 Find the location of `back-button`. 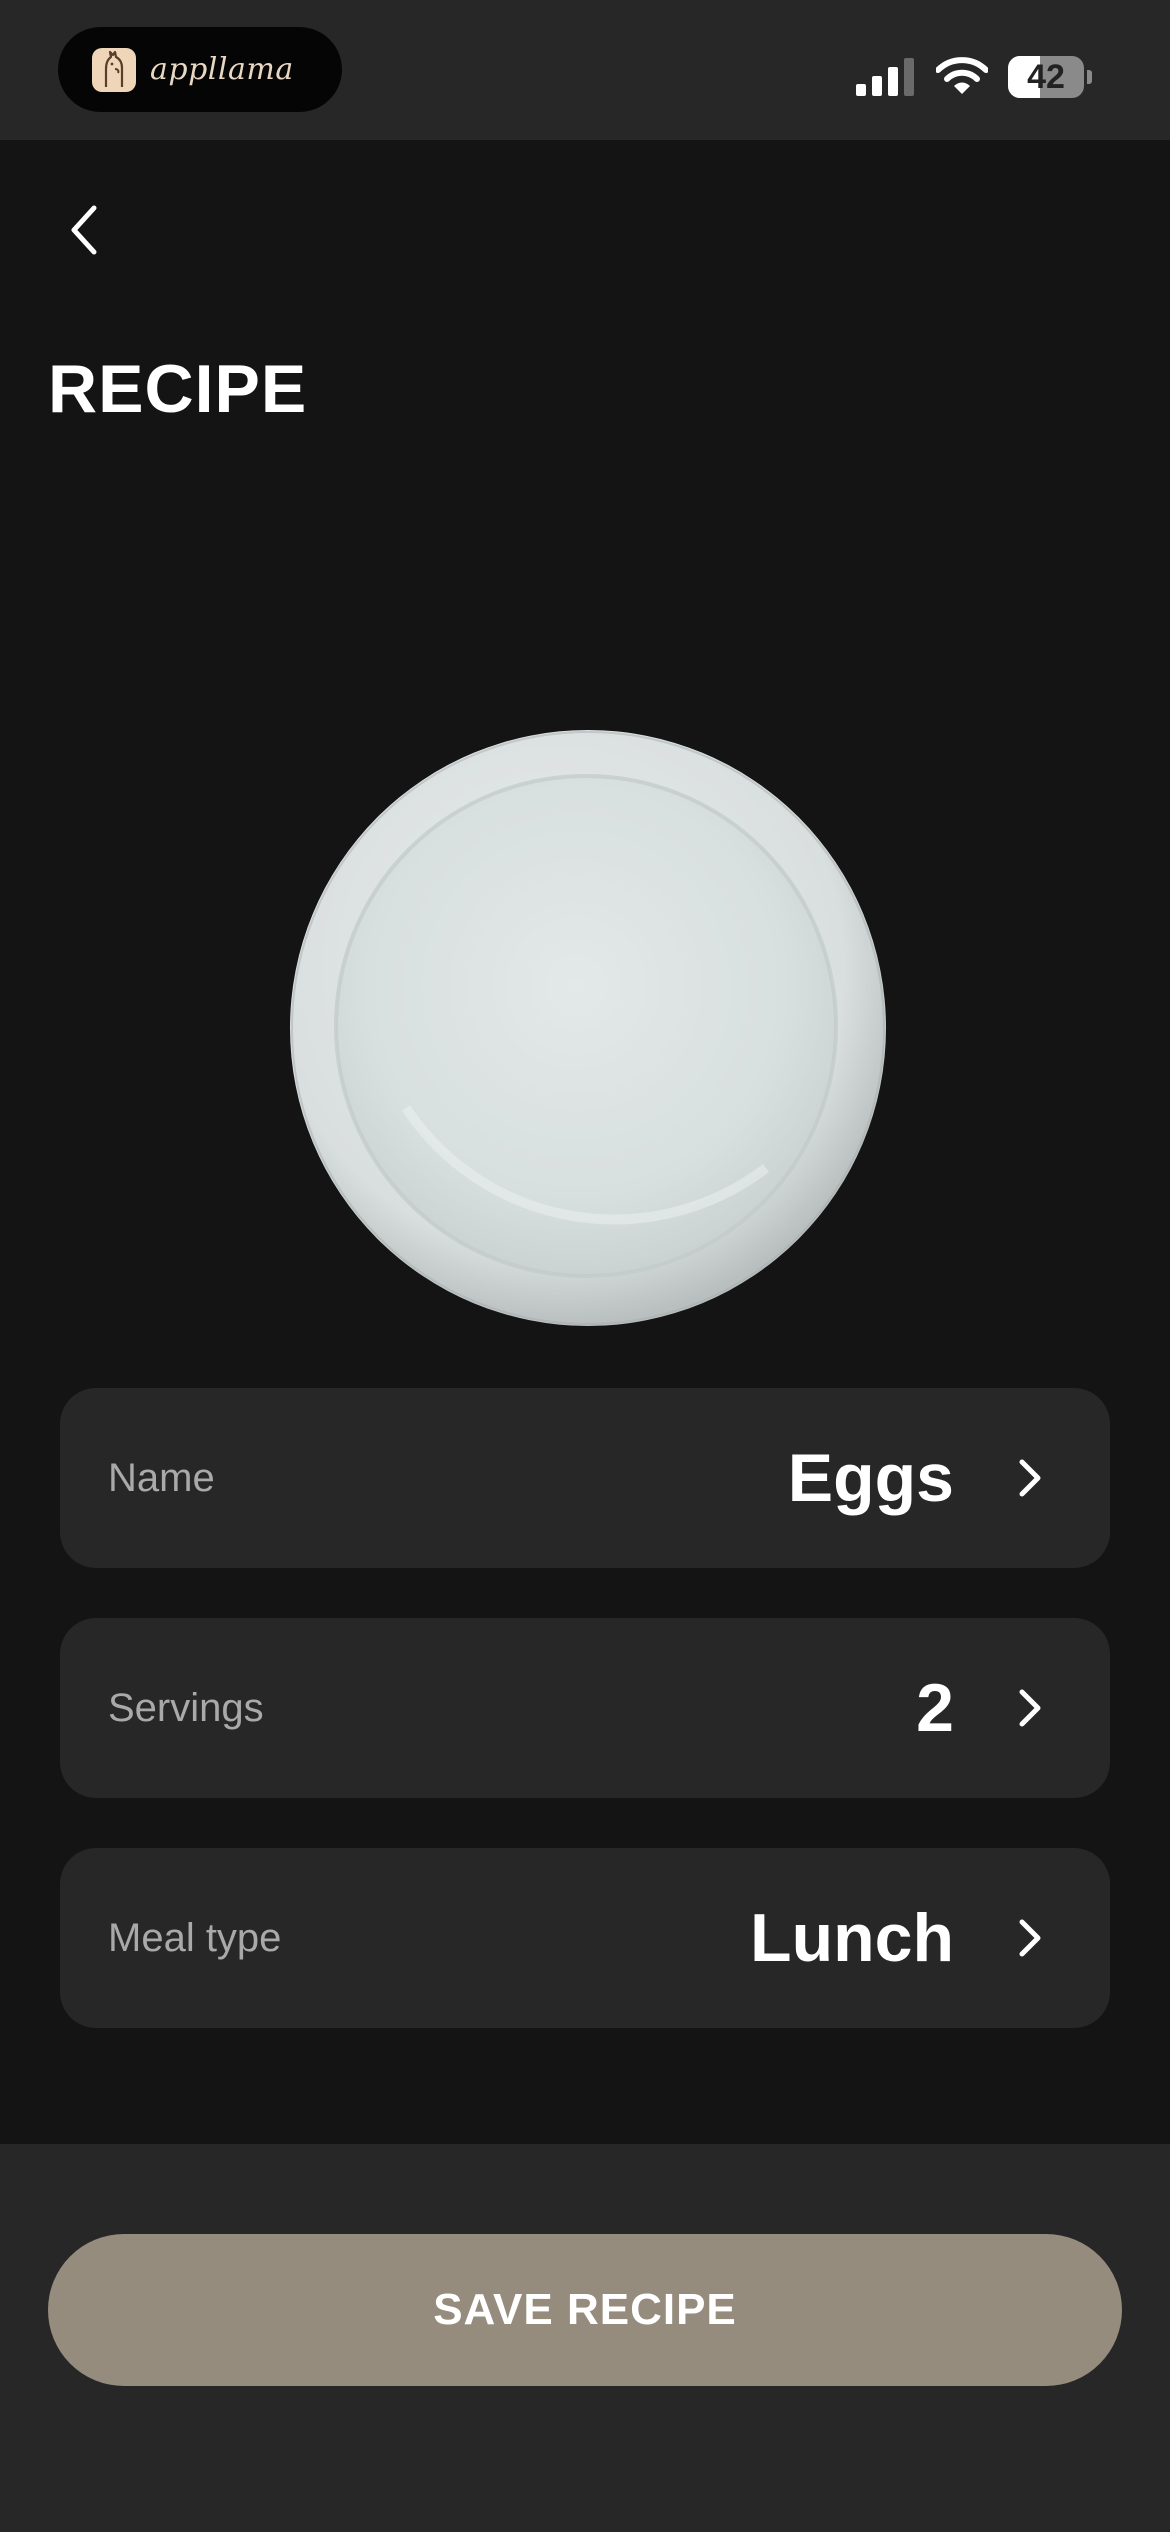

back-button is located at coordinates (83, 230).